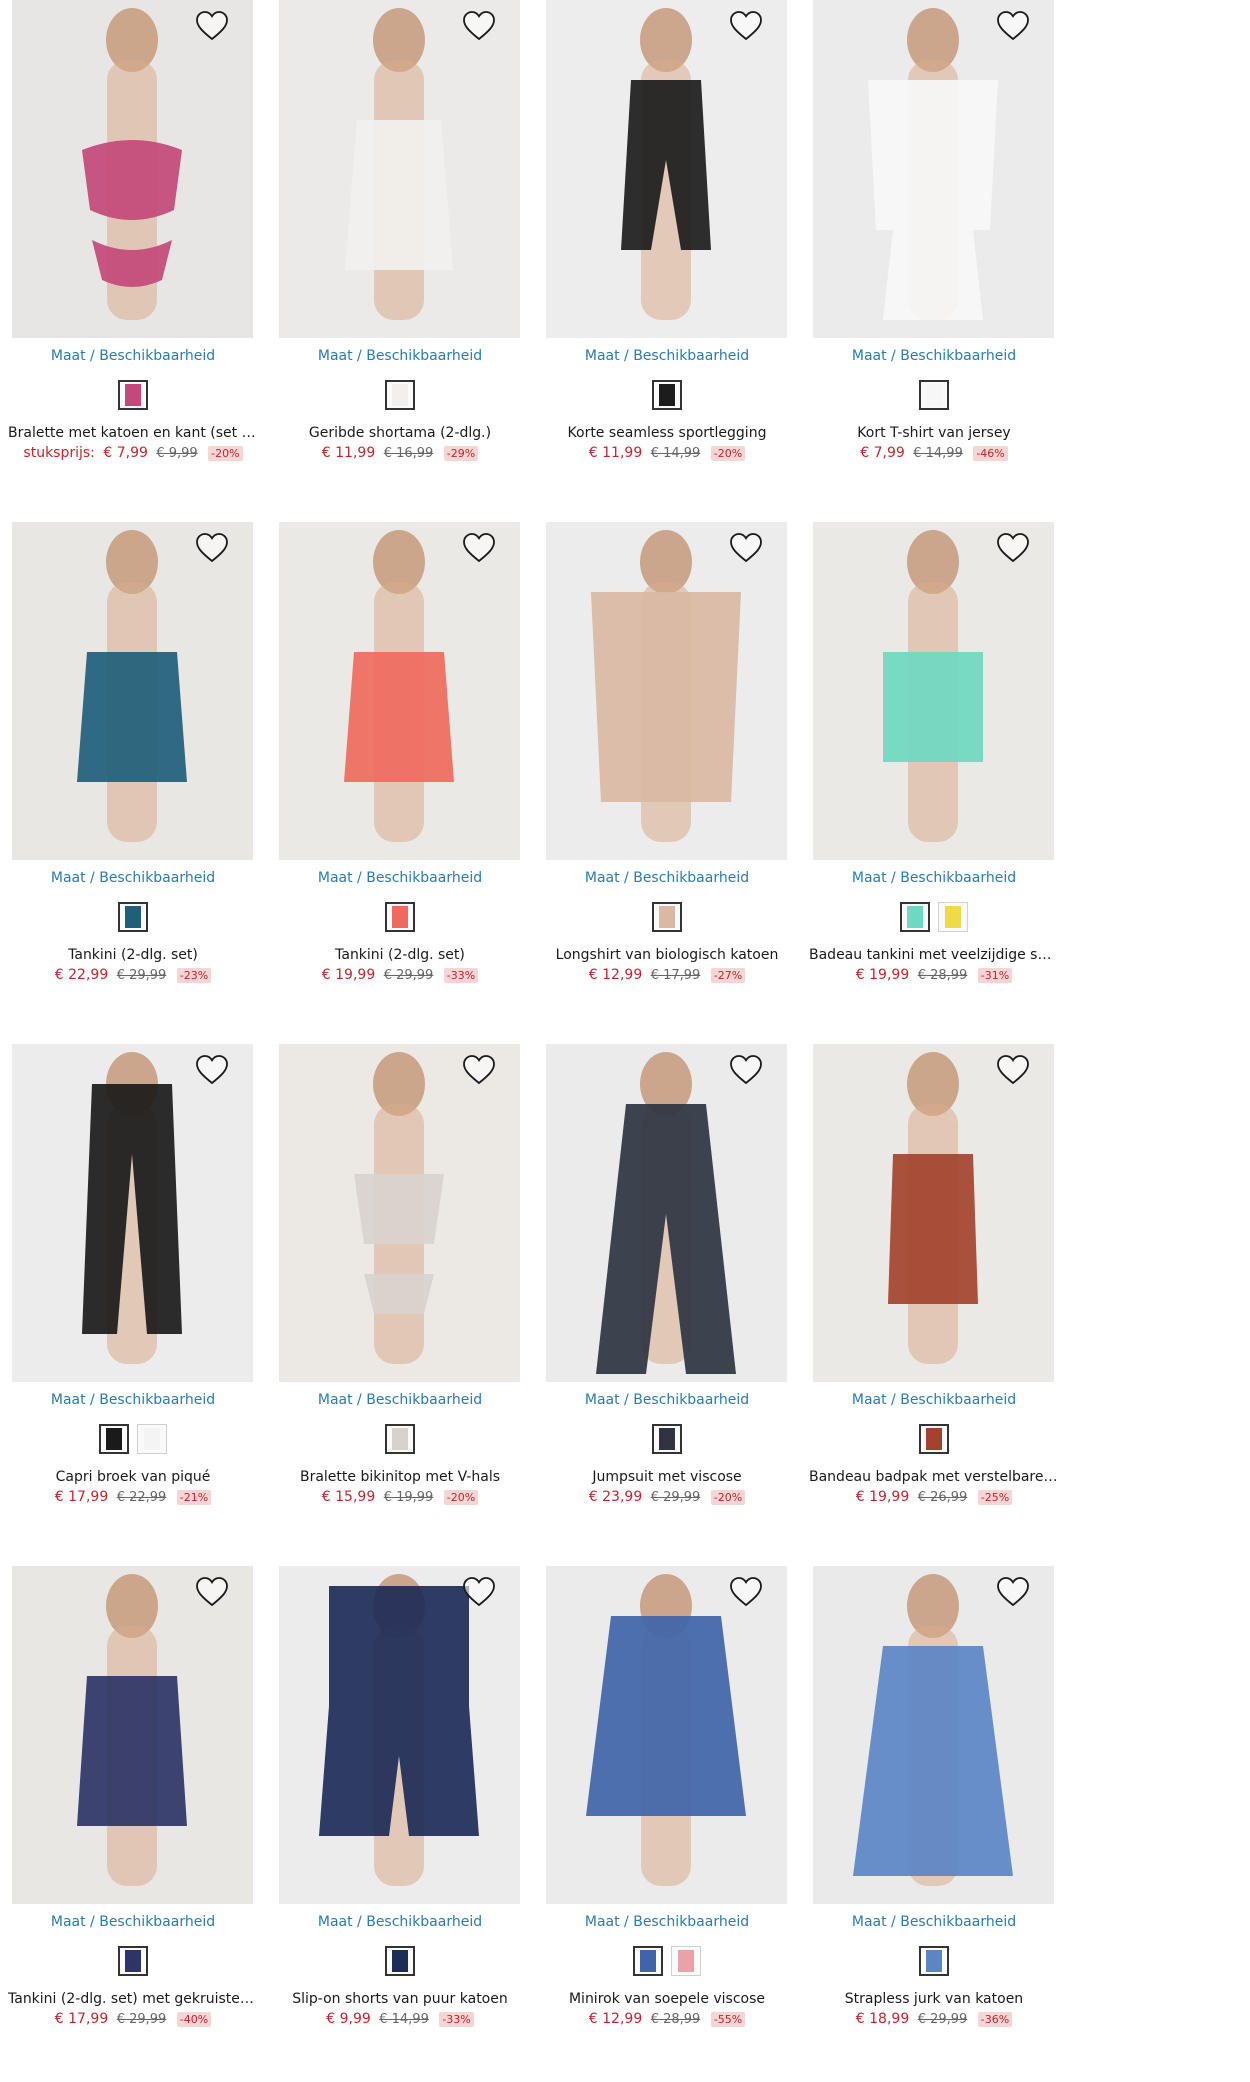 This screenshot has width=1250, height=2082. What do you see at coordinates (728, 453) in the screenshot?
I see `discount-badge: -20%` at bounding box center [728, 453].